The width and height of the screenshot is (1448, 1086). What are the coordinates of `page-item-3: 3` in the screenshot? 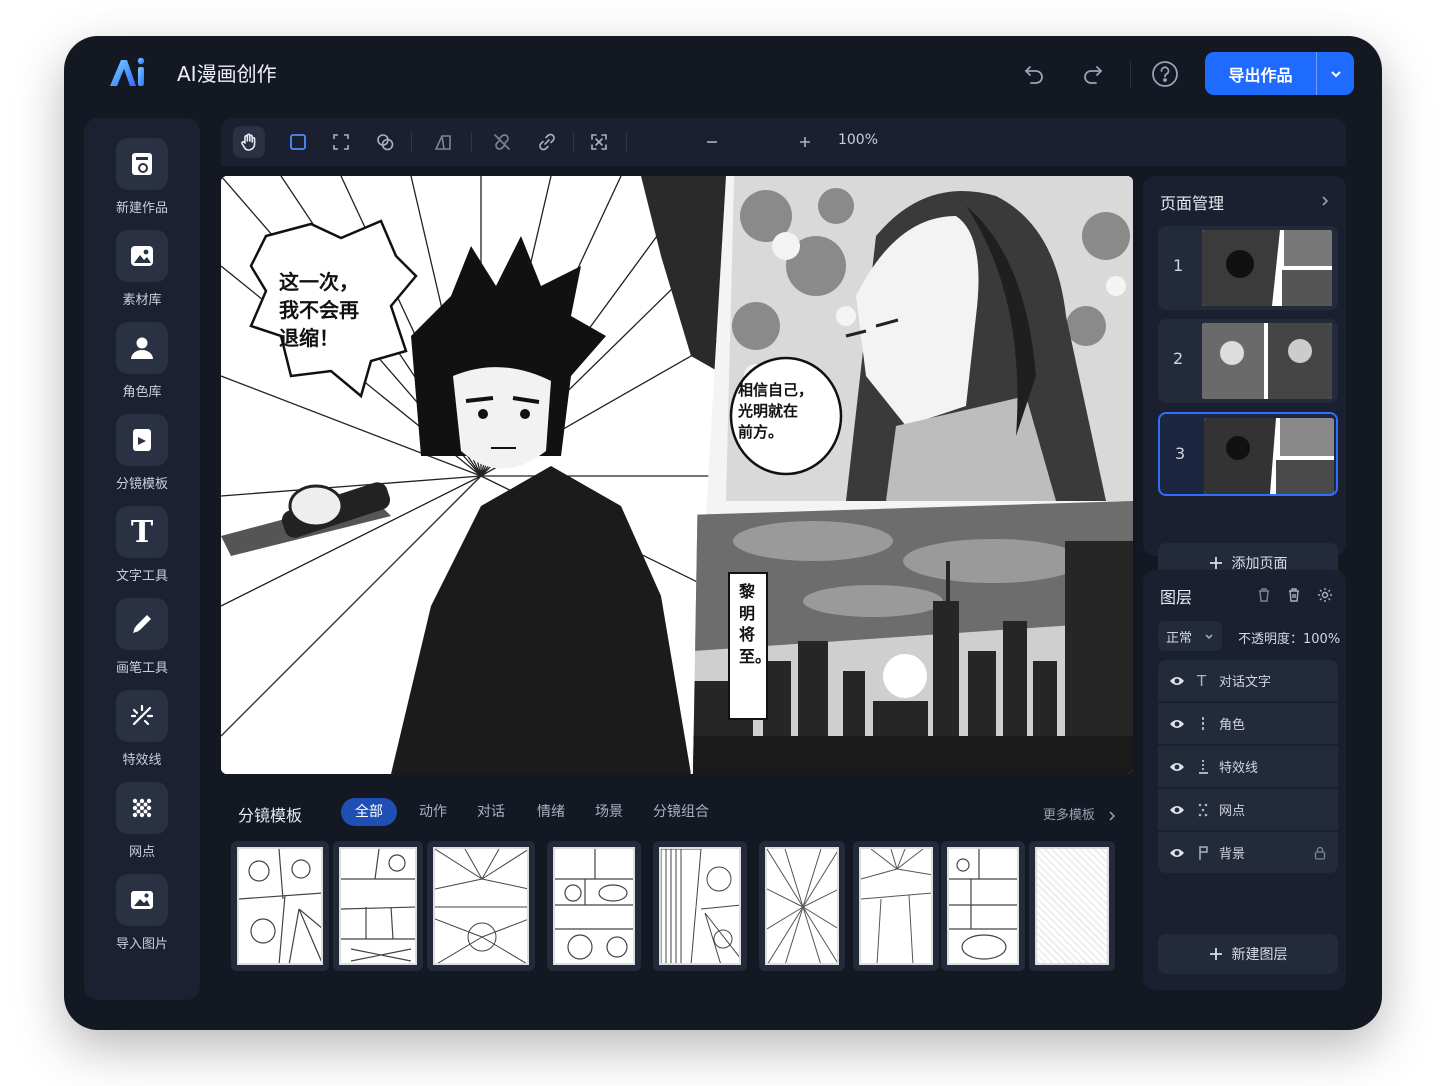 It's located at (1248, 454).